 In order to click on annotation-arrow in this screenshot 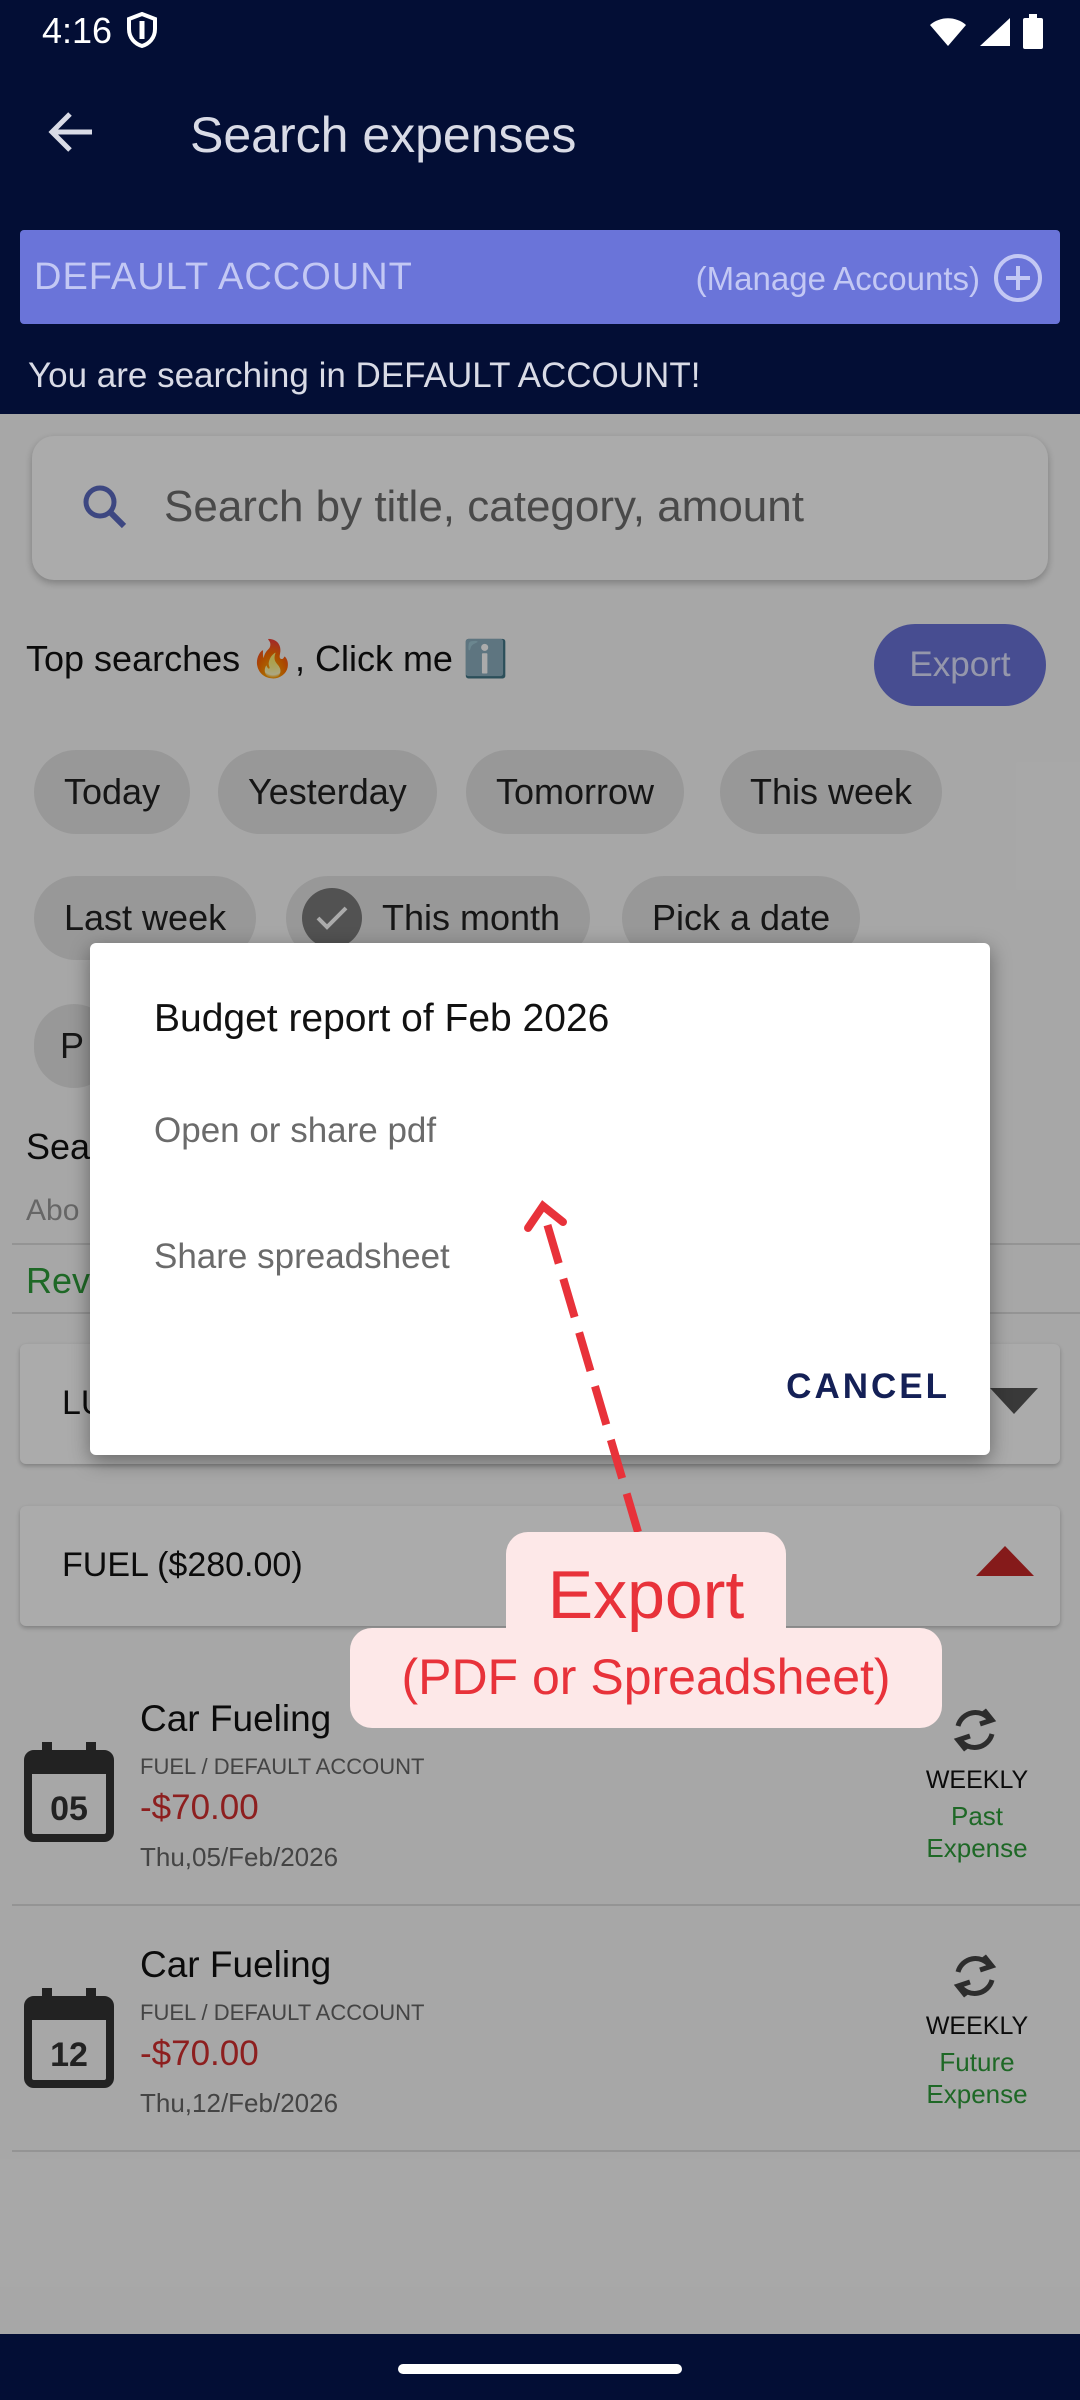, I will do `click(583, 1367)`.